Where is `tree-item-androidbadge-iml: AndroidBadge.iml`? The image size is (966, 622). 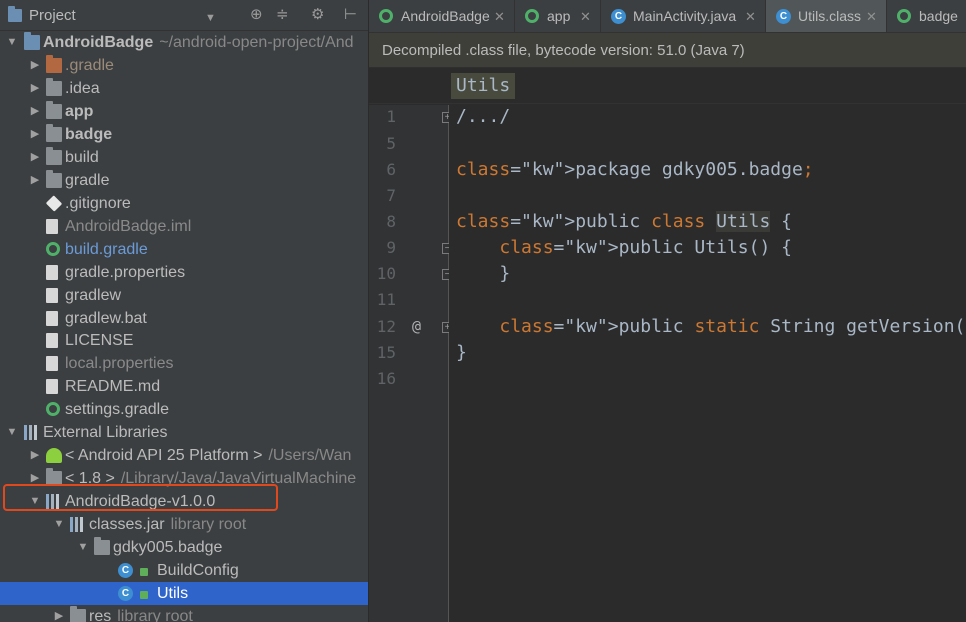 tree-item-androidbadge-iml: AndroidBadge.iml is located at coordinates (184, 226).